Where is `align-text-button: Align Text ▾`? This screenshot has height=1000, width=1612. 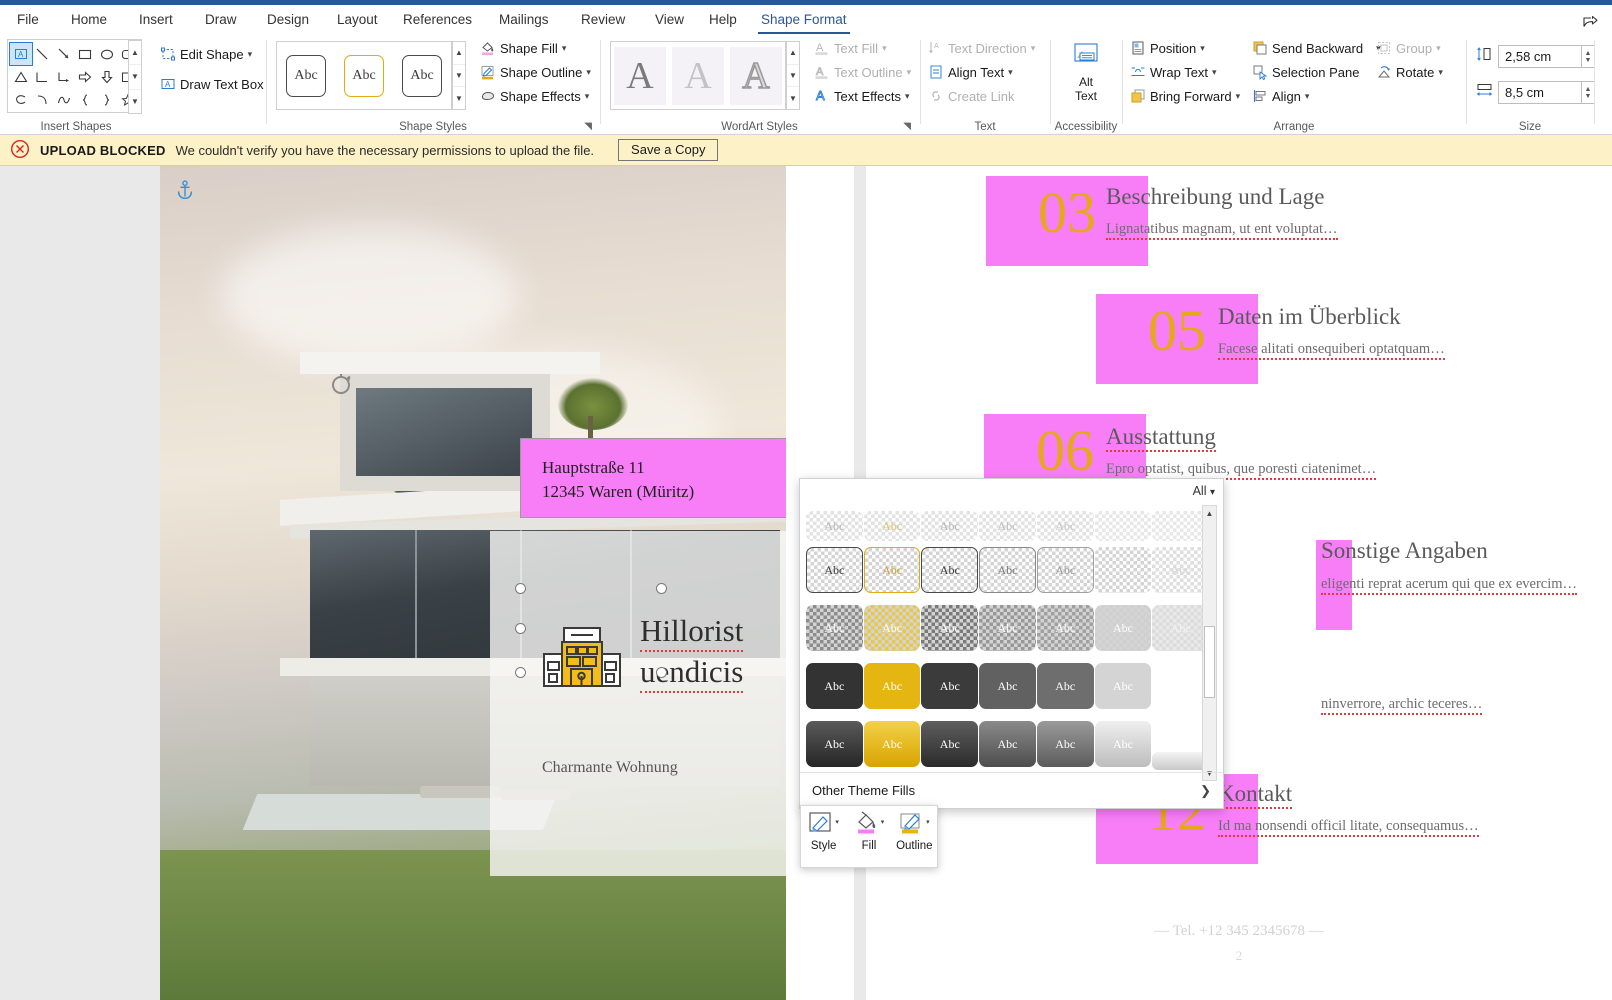 align-text-button: Align Text ▾ is located at coordinates (970, 72).